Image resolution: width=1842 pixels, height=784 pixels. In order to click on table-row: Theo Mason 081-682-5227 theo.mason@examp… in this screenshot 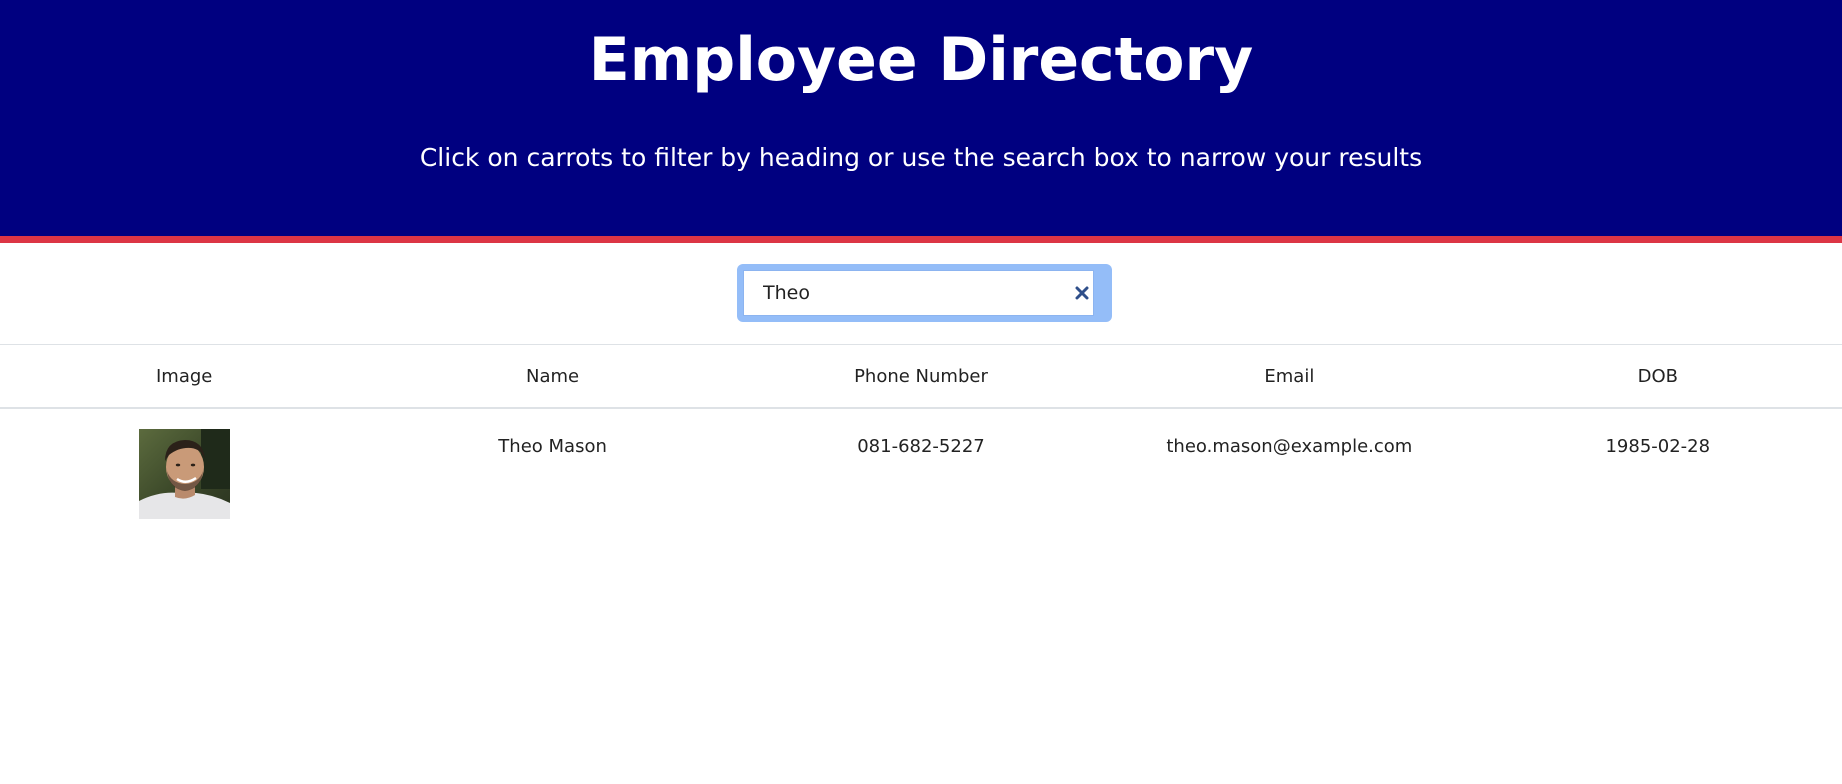, I will do `click(921, 466)`.